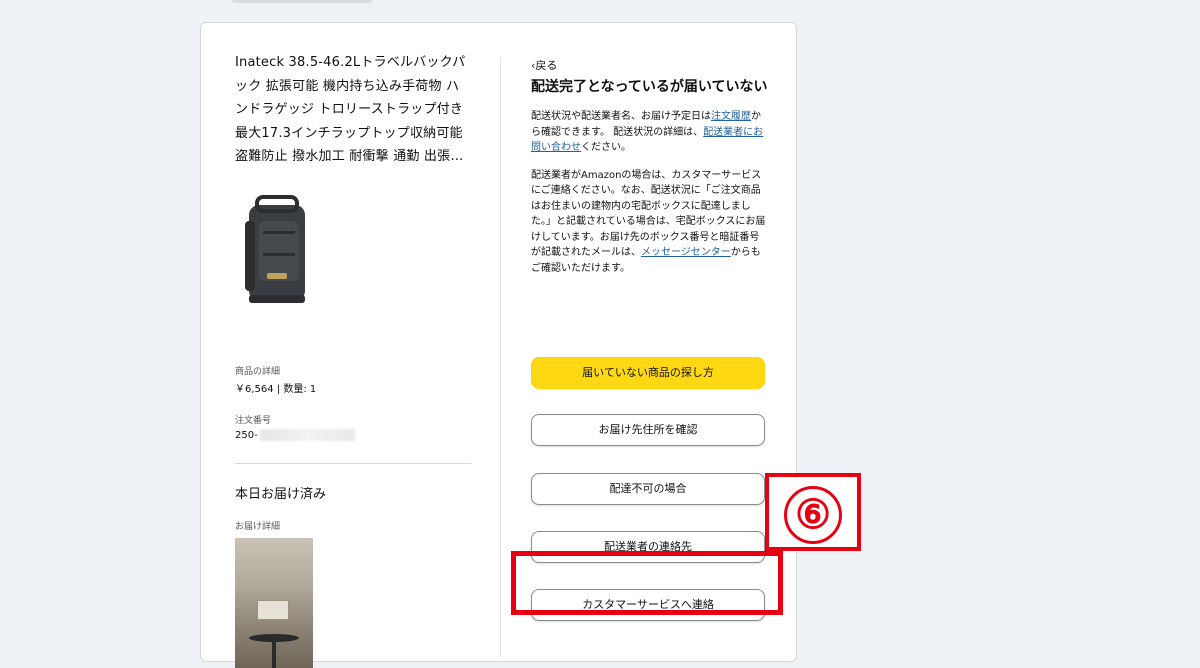  Describe the element at coordinates (650, 65) in the screenshot. I see `back-link: ‹戻る` at that location.